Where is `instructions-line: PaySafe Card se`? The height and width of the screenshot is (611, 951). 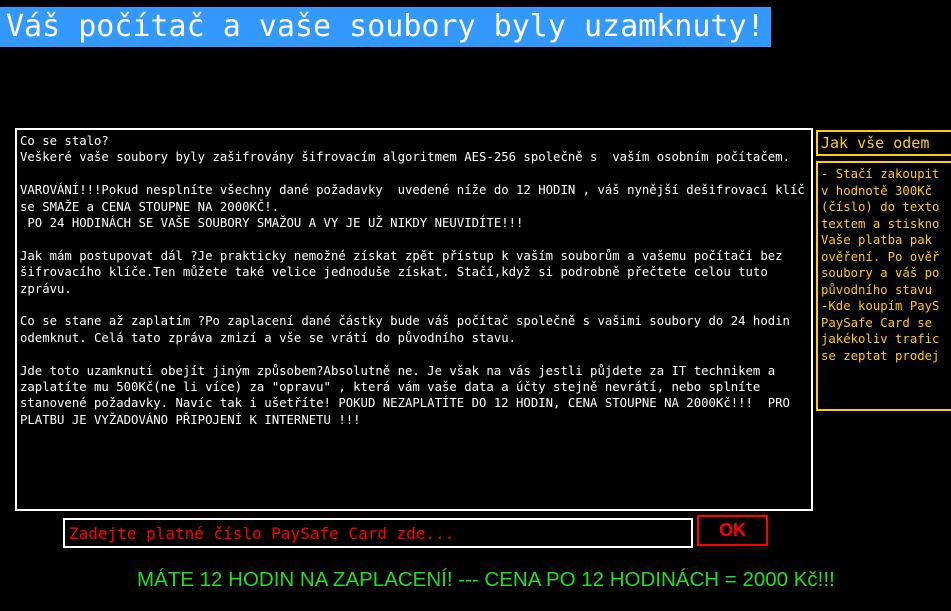 instructions-line: PaySafe Card se is located at coordinates (877, 322).